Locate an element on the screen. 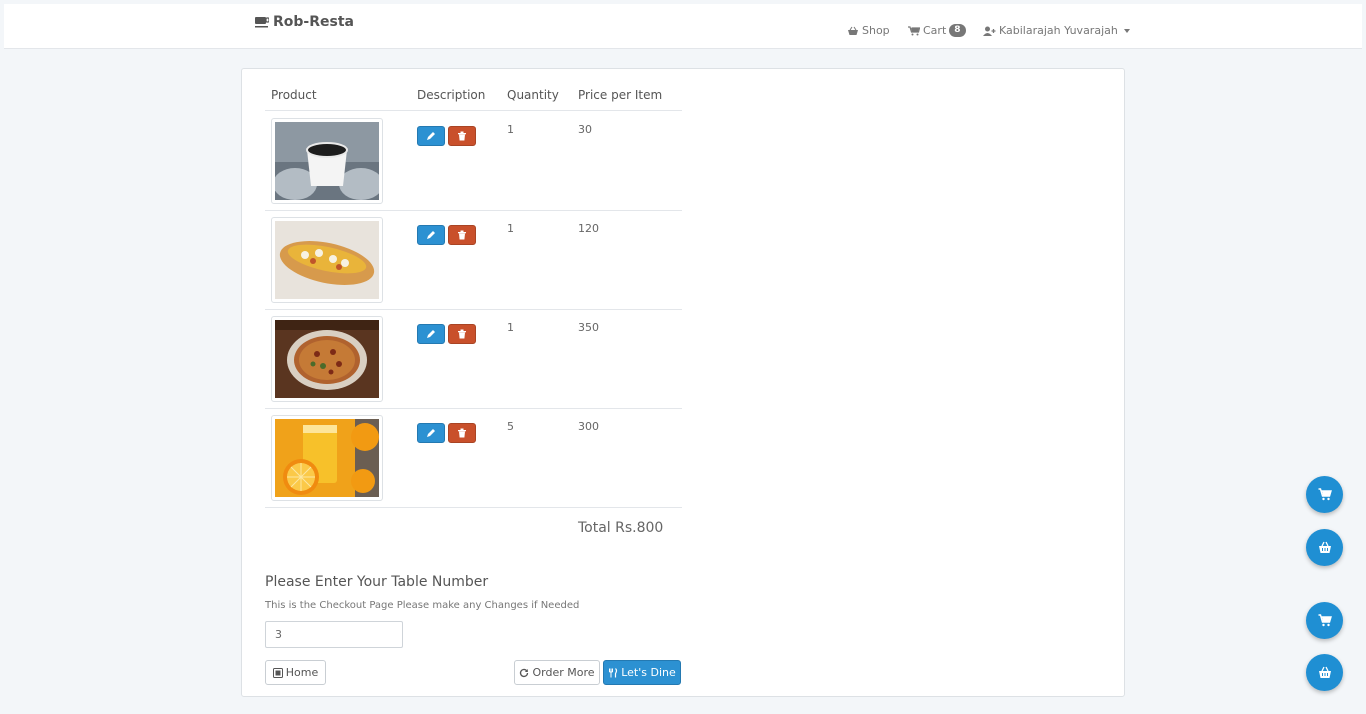 This screenshot has height=714, width=1366. nav-cart: Cart 8 is located at coordinates (937, 30).